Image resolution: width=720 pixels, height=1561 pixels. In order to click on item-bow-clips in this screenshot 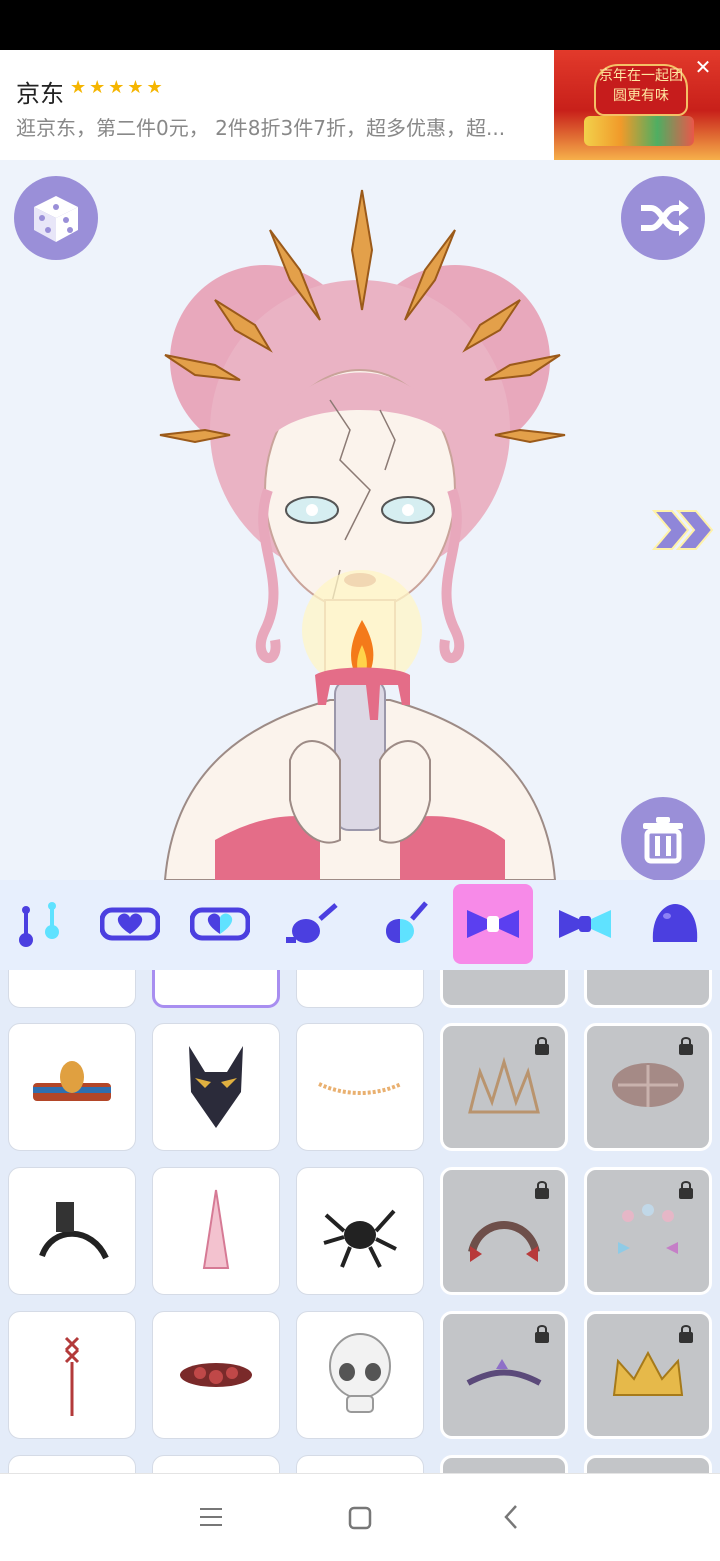, I will do `click(648, 1231)`.